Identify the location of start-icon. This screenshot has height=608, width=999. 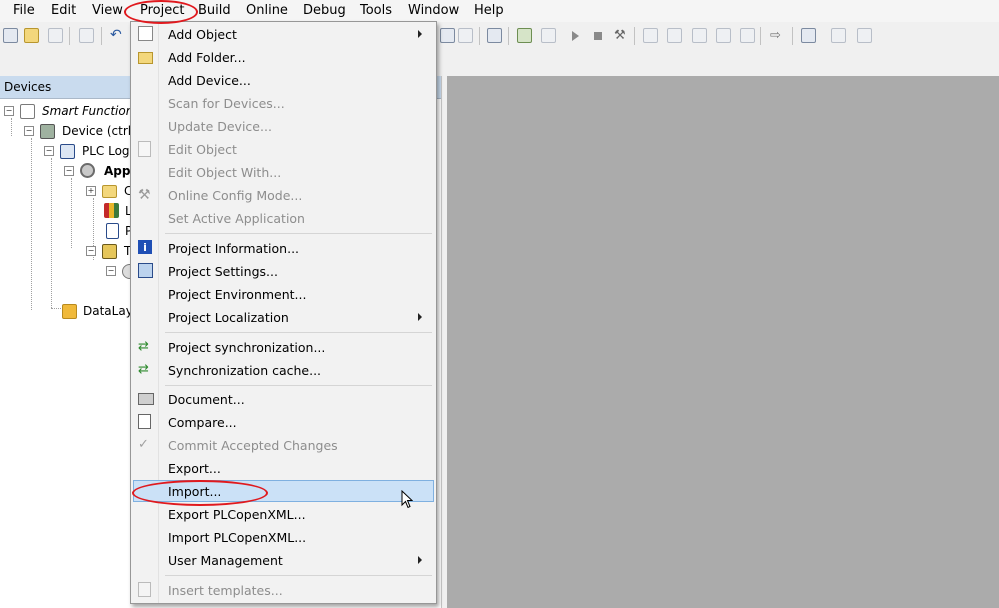
(575, 36).